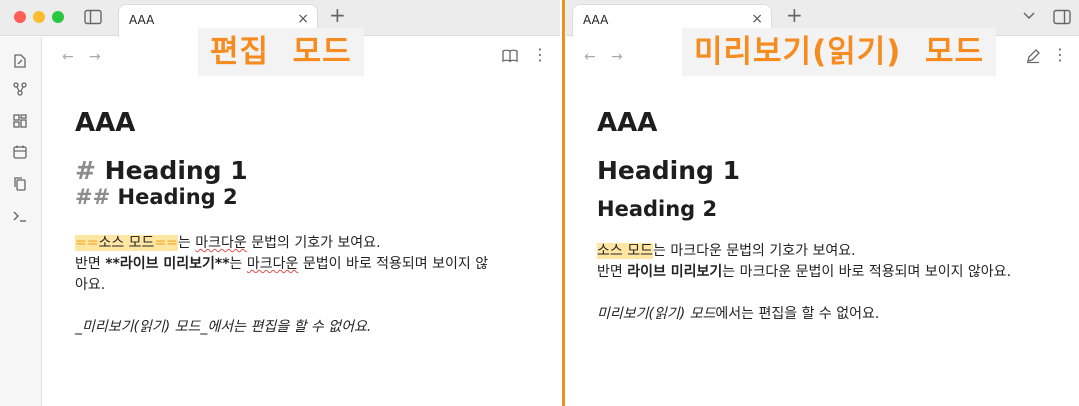 The width and height of the screenshot is (1079, 406). I want to click on paragraph-1-suffix: 는, so click(186, 243).